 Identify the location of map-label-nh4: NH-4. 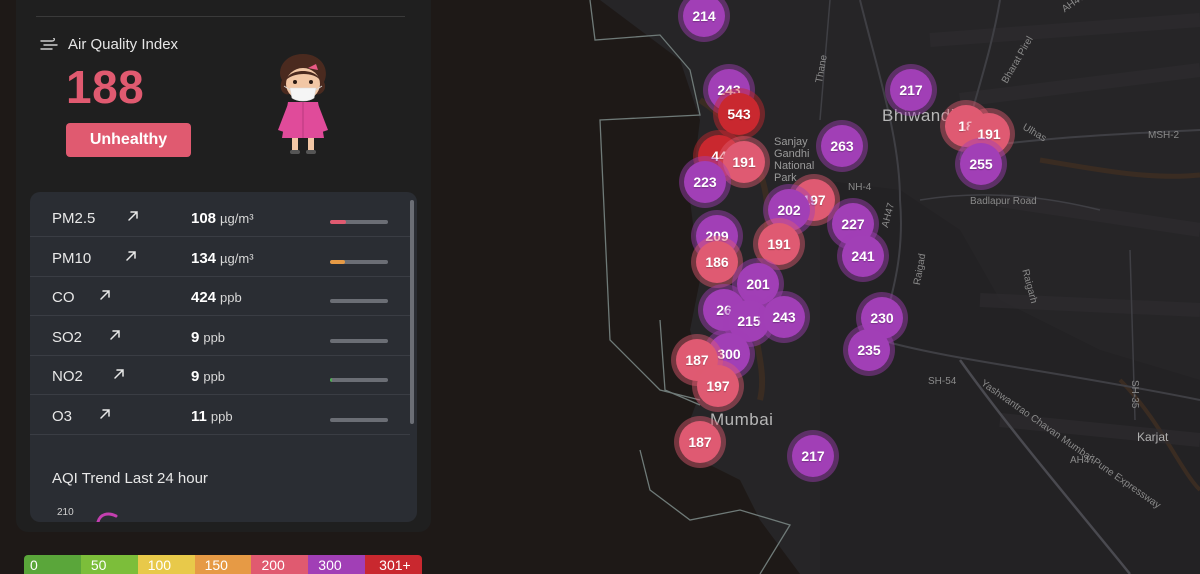
(860, 187).